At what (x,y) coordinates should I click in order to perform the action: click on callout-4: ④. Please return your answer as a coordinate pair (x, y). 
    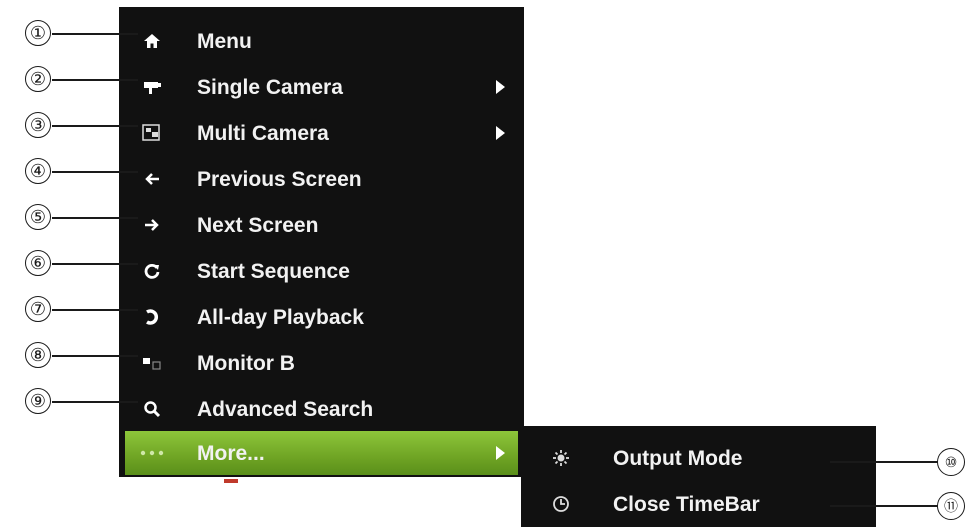
    Looking at the image, I should click on (38, 171).